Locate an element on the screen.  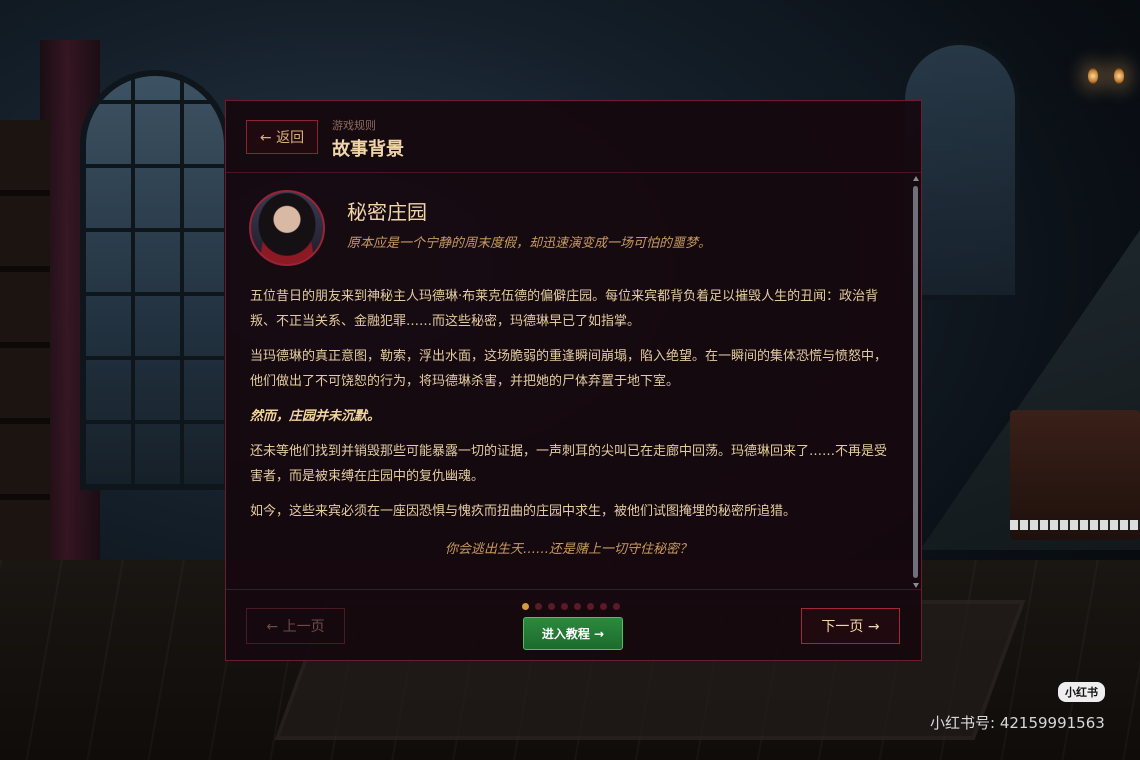
story-title: 秘密庄园 is located at coordinates (387, 212).